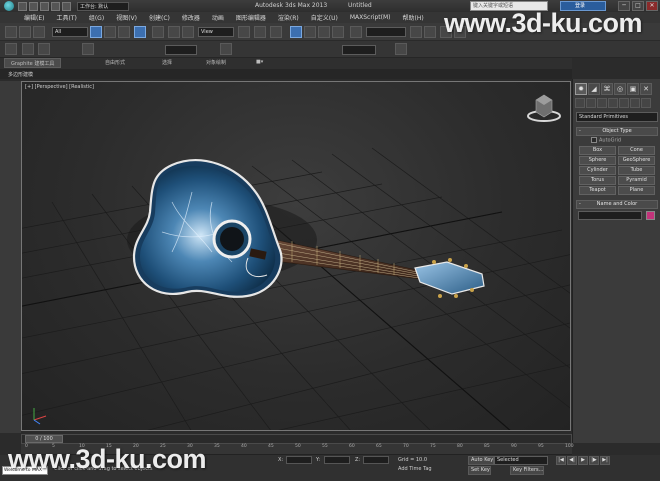 The height and width of the screenshot is (481, 660). Describe the element at coordinates (140, 32) in the screenshot. I see `window-crossing-icon` at that location.